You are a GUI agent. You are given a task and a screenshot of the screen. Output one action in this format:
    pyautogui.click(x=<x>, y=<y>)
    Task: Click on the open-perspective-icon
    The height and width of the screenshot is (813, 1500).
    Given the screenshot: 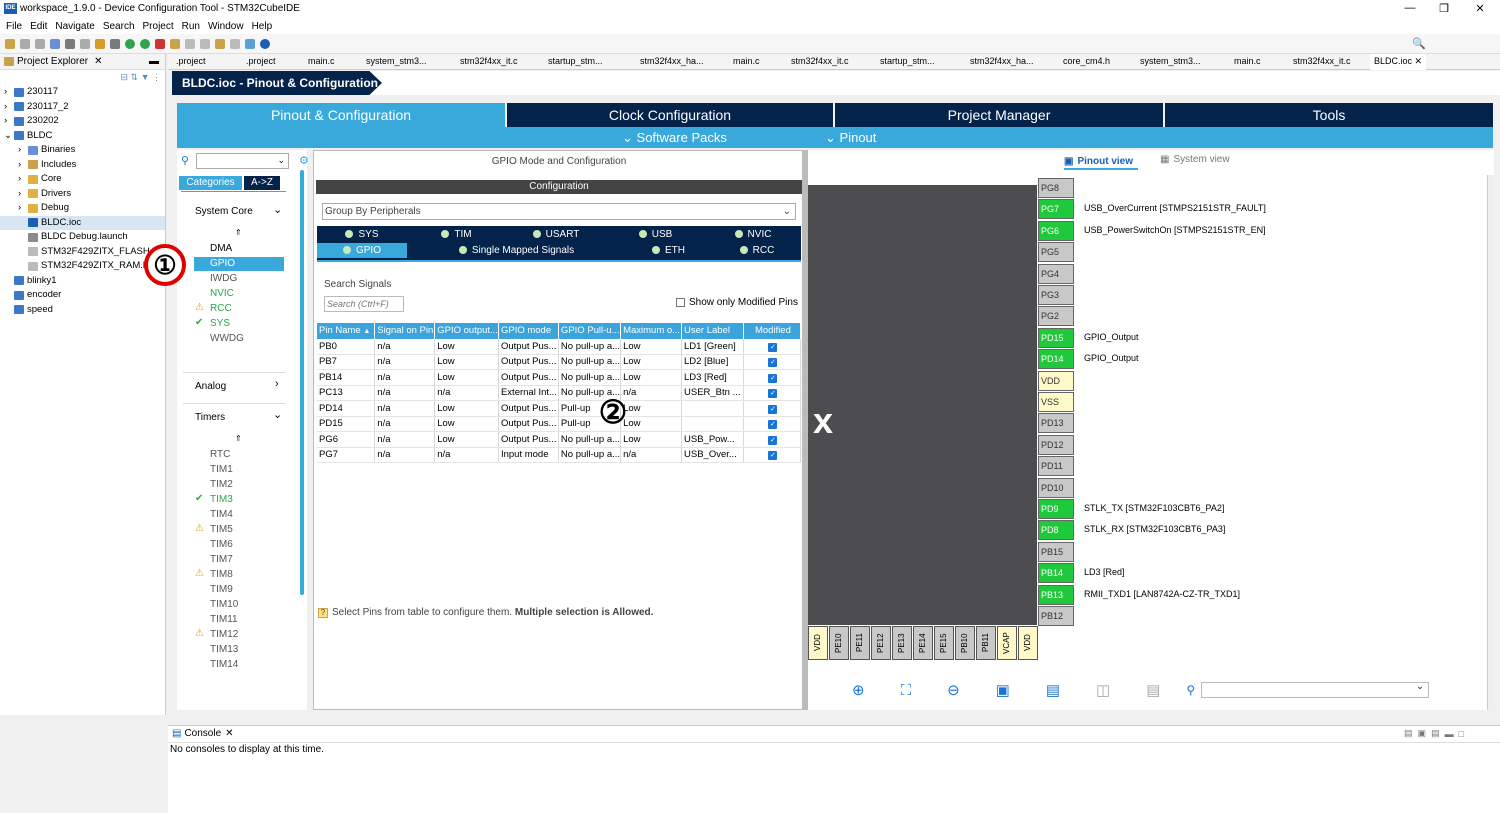 What is the action you would take?
    pyautogui.click(x=250, y=43)
    